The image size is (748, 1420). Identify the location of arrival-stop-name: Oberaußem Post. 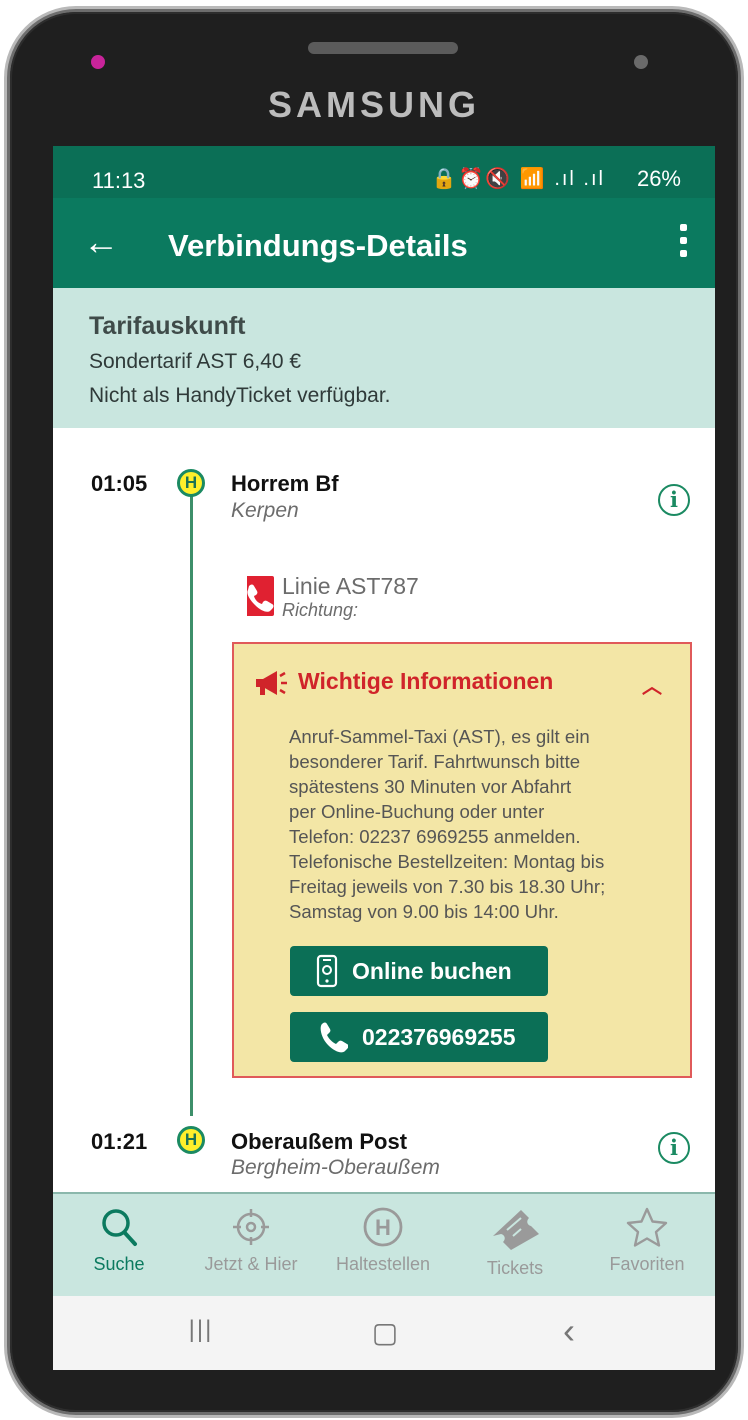
(319, 1142).